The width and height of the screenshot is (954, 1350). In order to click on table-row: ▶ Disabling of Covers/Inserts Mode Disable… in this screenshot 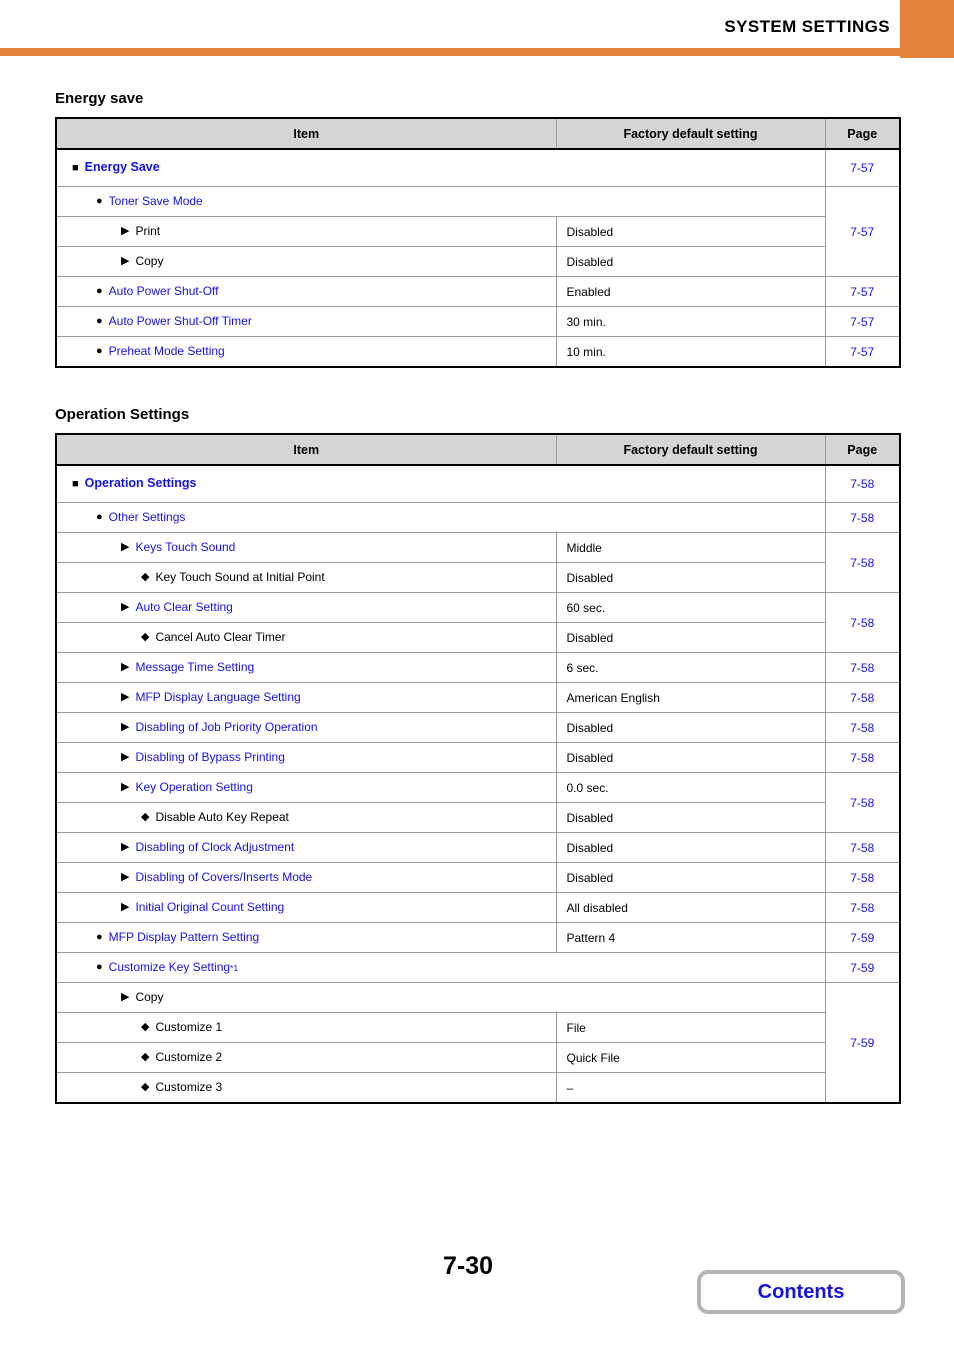, I will do `click(478, 877)`.